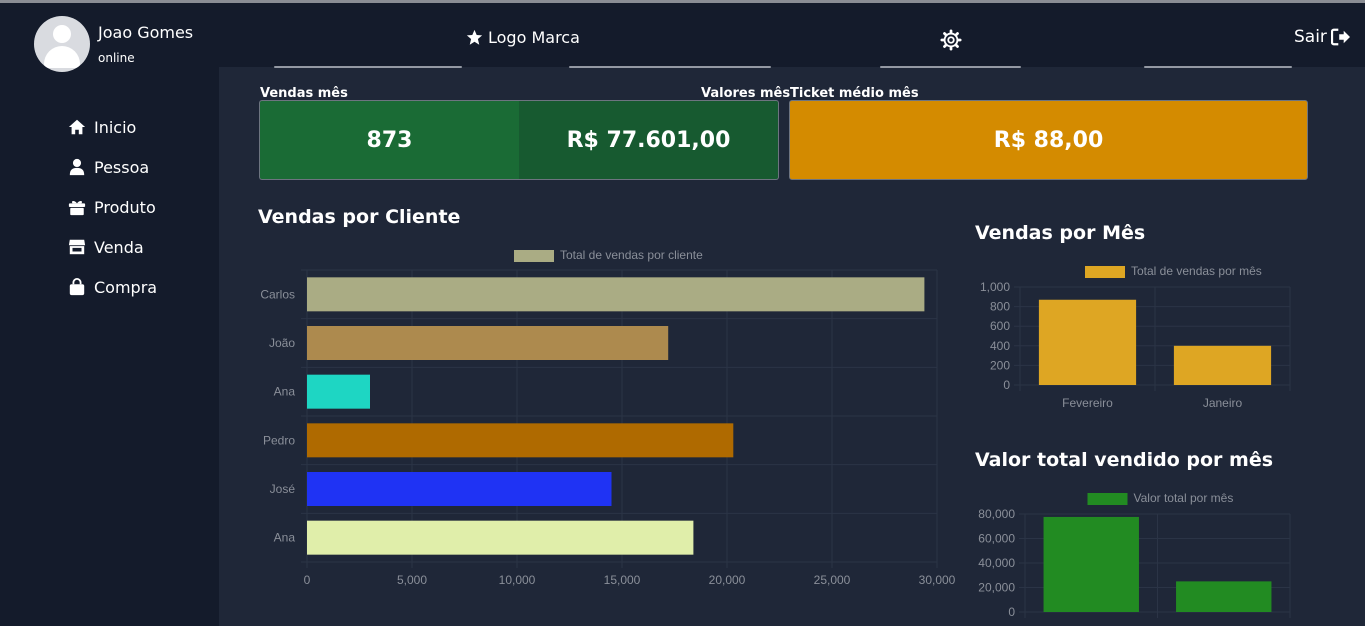 The width and height of the screenshot is (1365, 626). I want to click on store-icon, so click(77, 247).